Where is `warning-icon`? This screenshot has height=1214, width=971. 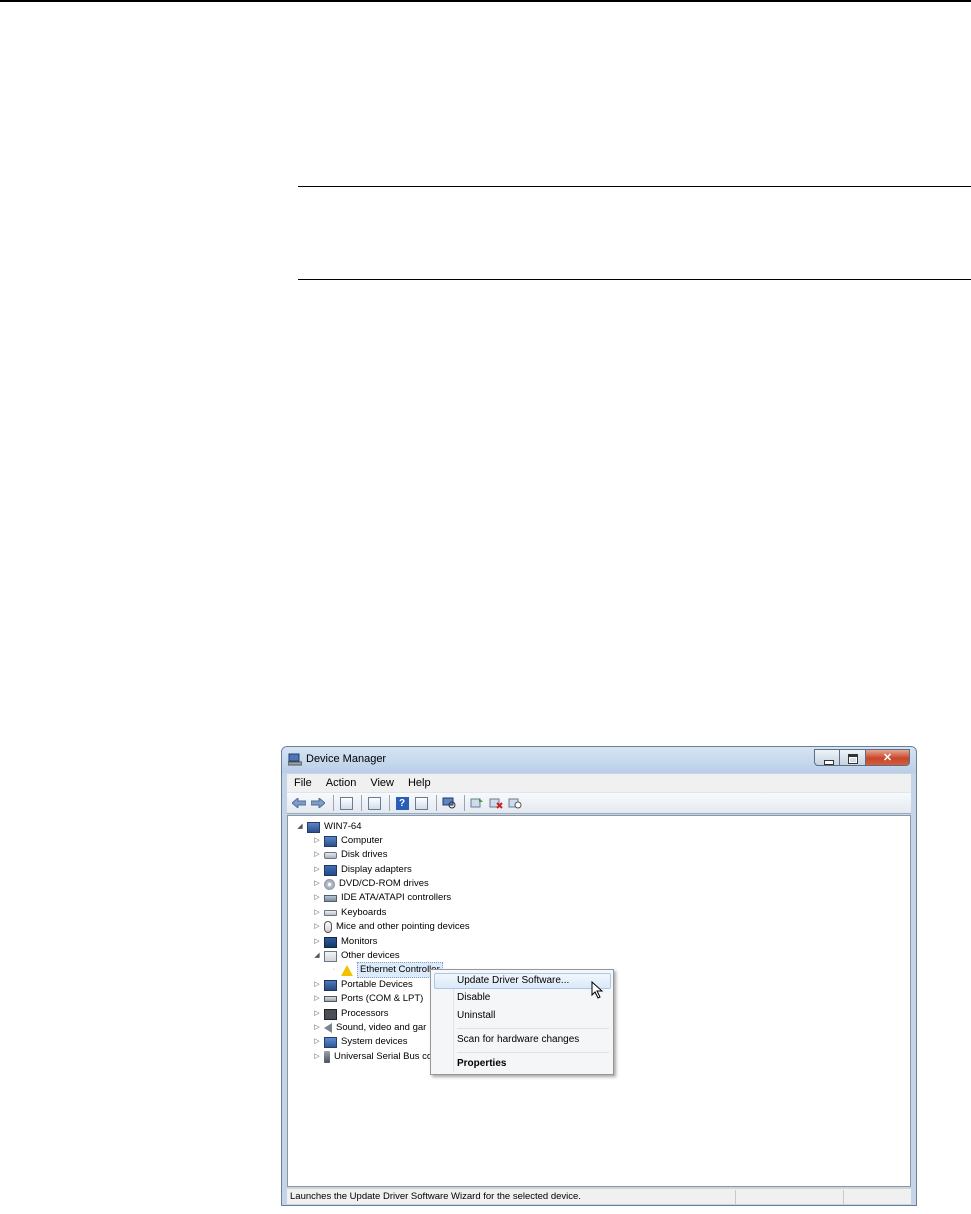
warning-icon is located at coordinates (347, 970).